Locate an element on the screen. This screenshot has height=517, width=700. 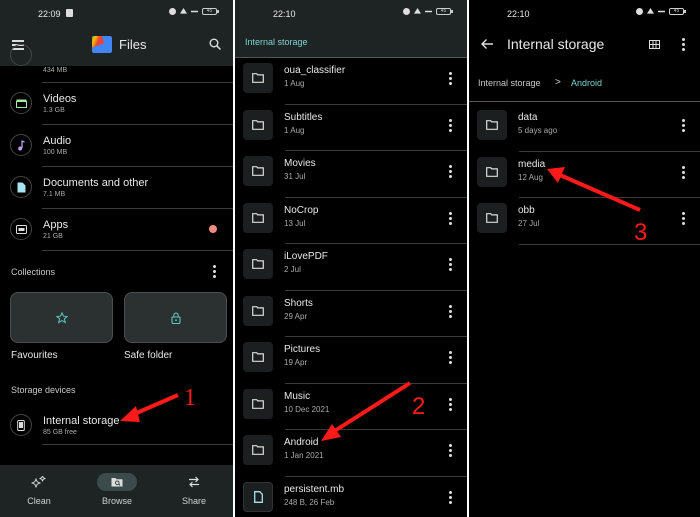
file-list-item: NoCrop 13 Jul is located at coordinates (351, 221).